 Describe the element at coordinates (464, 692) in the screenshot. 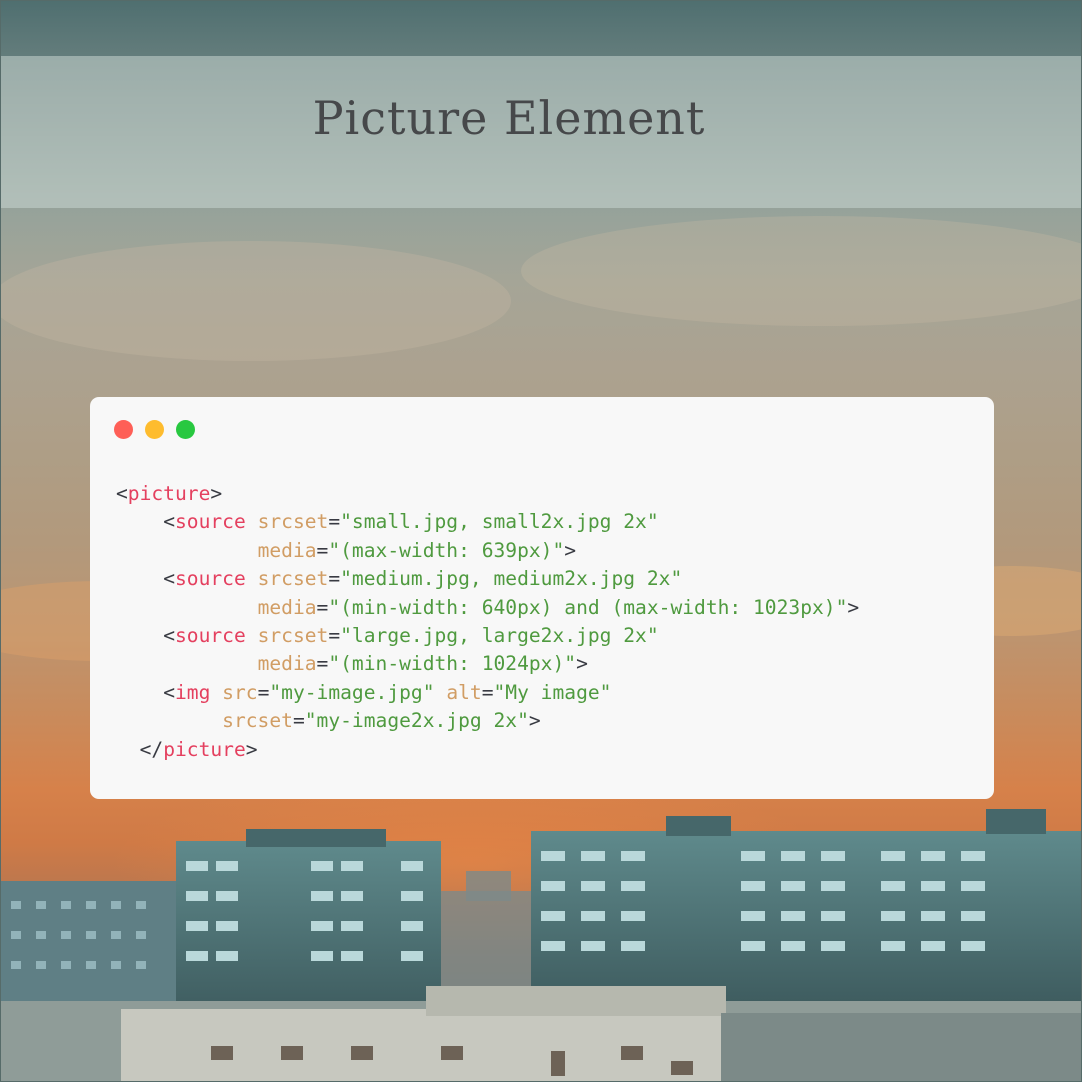

I see `code-token-attr: alt` at that location.